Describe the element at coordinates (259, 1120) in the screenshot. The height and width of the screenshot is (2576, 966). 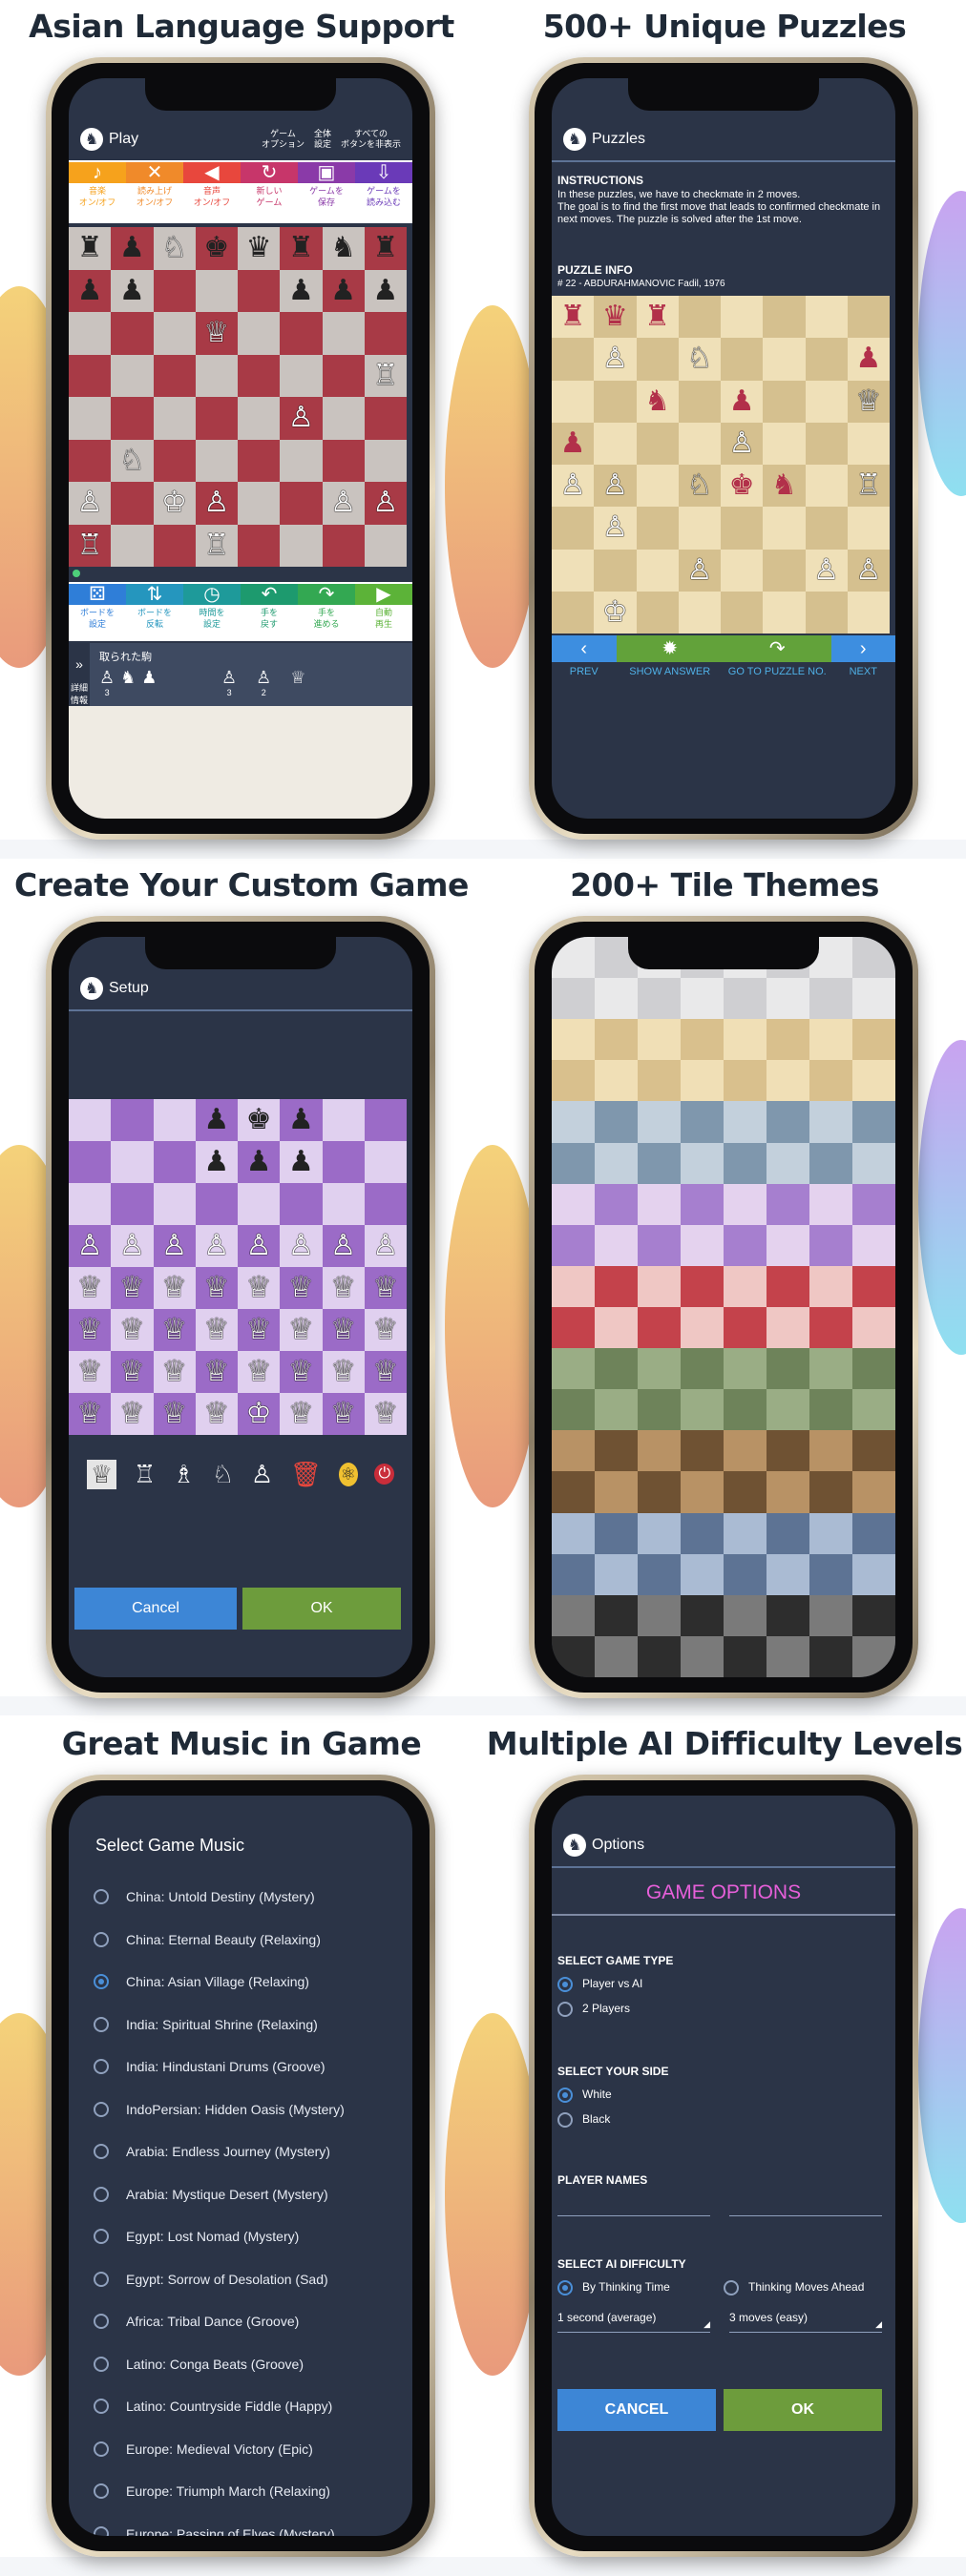
I see `chess-piece: ♚` at that location.